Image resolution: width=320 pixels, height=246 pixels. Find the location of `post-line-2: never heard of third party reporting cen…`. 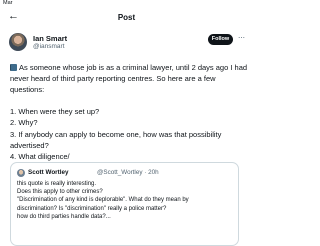

post-line-2: never heard of third party reporting cen… is located at coordinates (113, 79).